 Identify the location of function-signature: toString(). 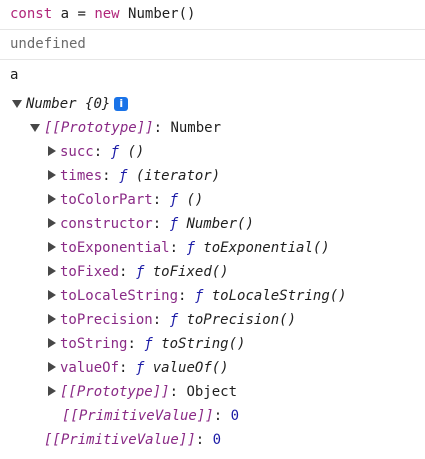
(199, 344).